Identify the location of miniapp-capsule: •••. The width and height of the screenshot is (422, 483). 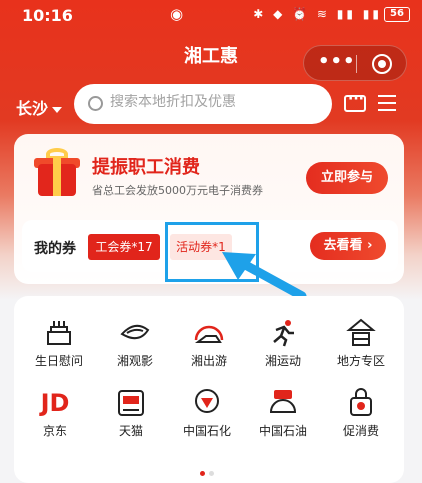
(355, 63).